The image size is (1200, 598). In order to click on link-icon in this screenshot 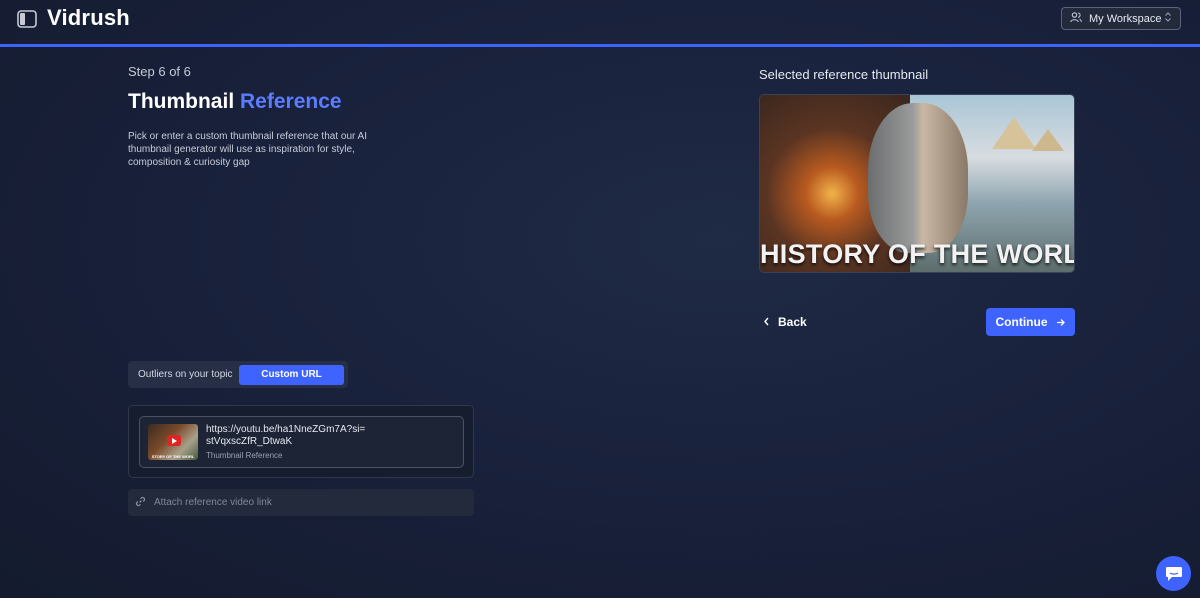, I will do `click(140, 503)`.